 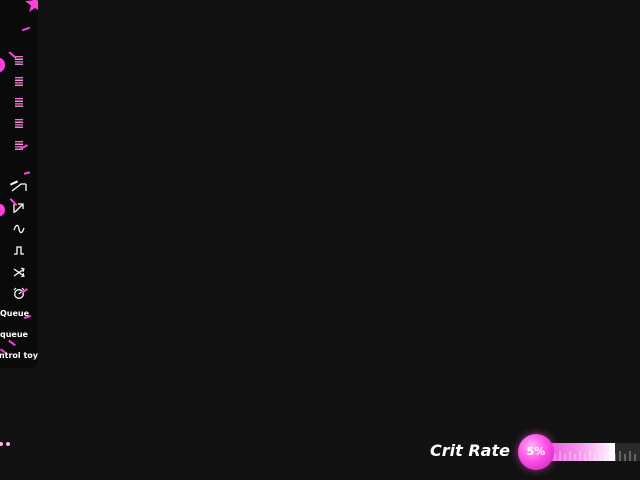 I want to click on ramp-tool-button, so click(x=19, y=187).